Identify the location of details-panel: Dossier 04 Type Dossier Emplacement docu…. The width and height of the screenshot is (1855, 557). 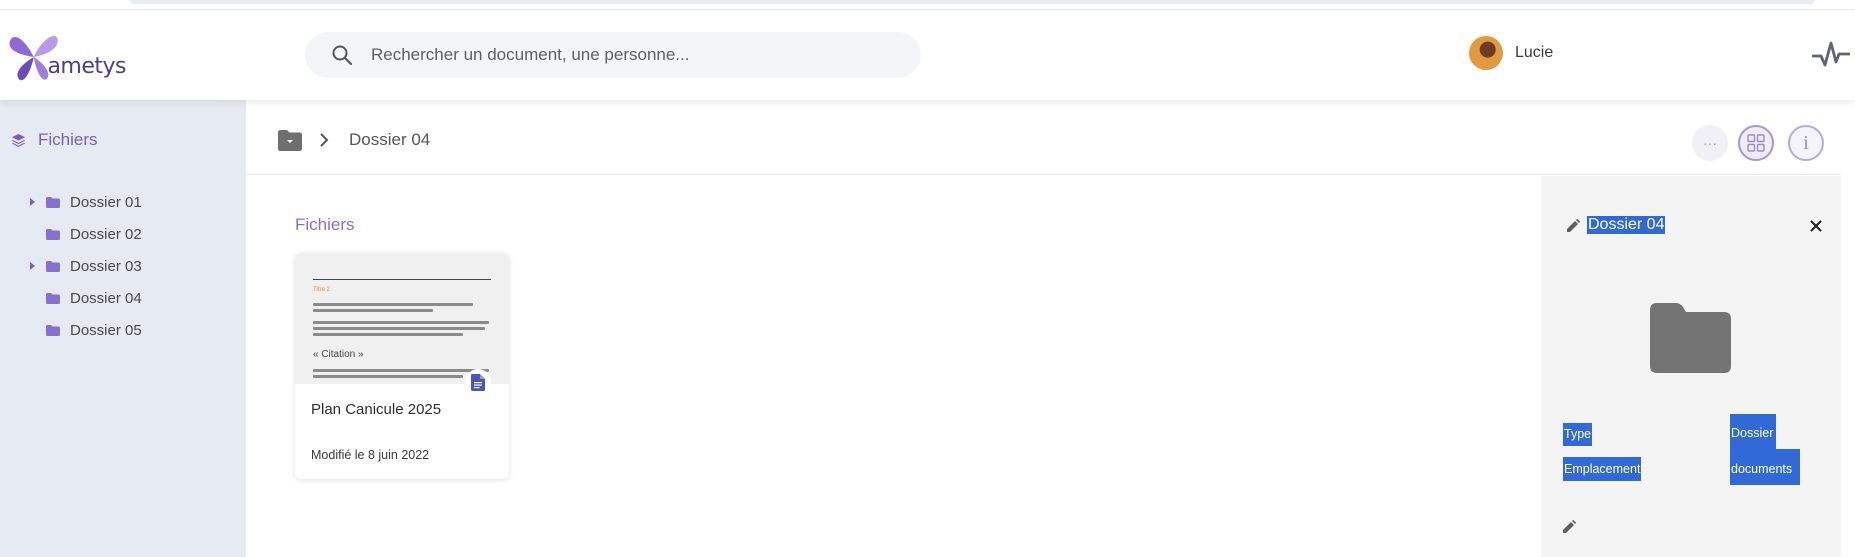
(1691, 366).